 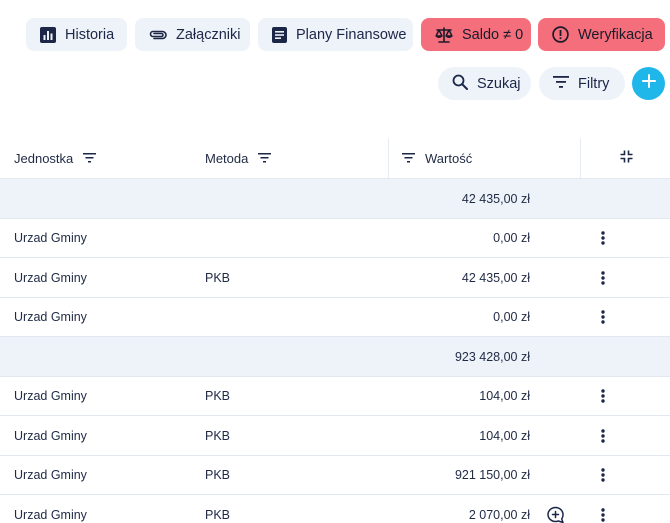 I want to click on weryfikacja-button: Weryfikacja, so click(x=601, y=34).